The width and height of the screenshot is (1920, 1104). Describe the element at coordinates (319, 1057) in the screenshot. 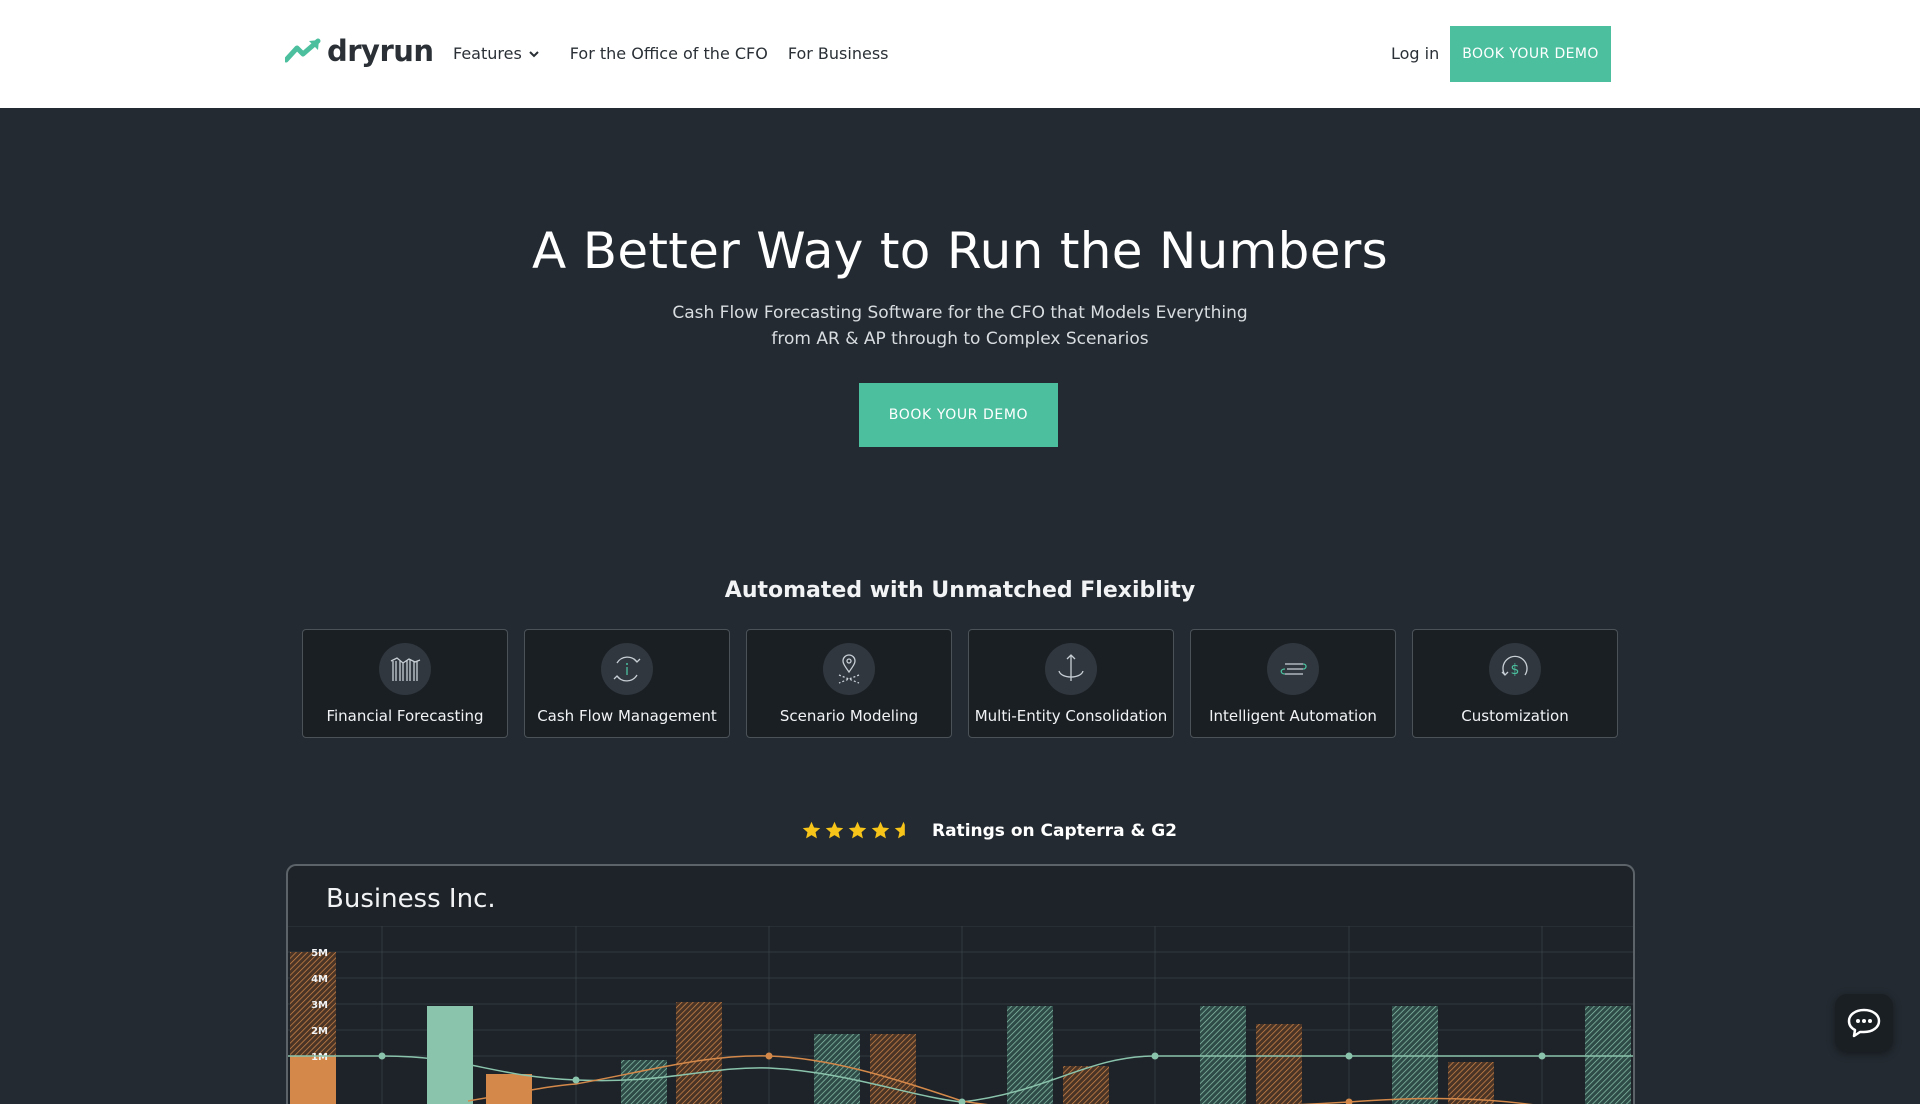

I see `y-tick-label: 1M` at that location.